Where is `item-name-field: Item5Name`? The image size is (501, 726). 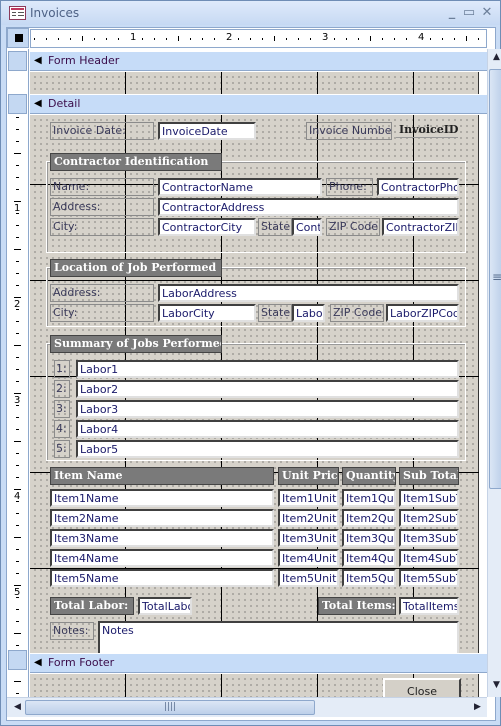 item-name-field: Item5Name is located at coordinates (162, 578).